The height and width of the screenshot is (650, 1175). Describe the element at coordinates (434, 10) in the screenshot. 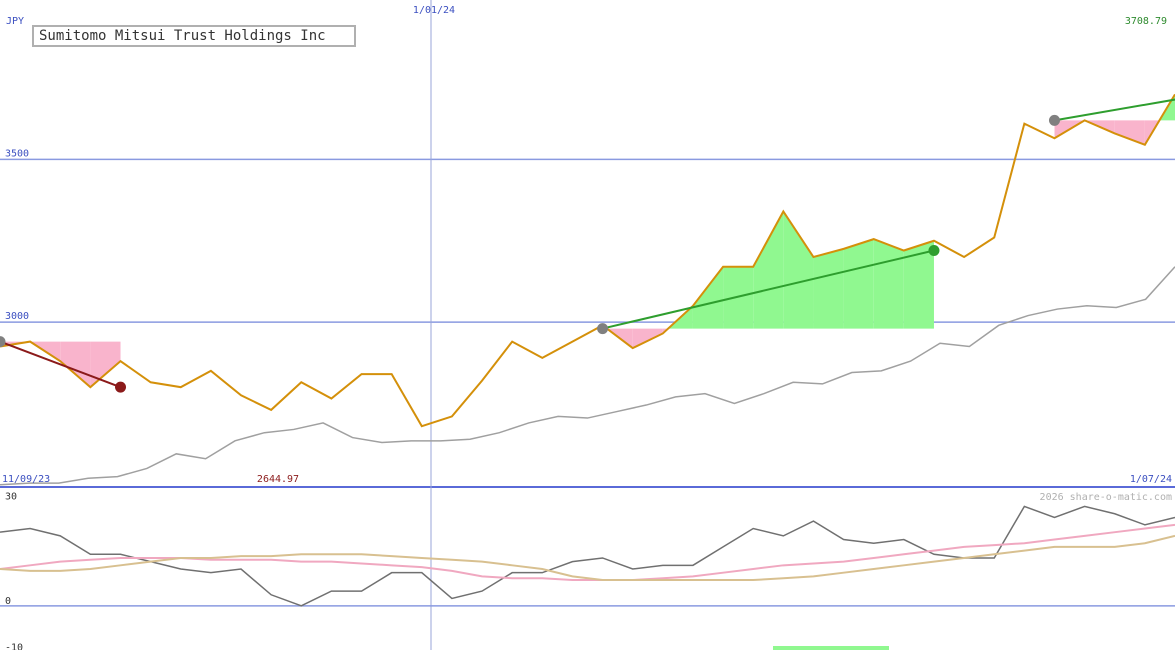

I see `x-marker-label: 1/01/24` at that location.